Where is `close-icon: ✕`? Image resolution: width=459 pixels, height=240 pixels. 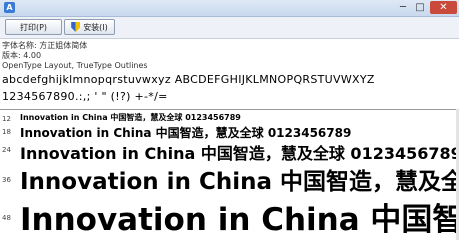
close-icon: ✕ is located at coordinates (443, 7).